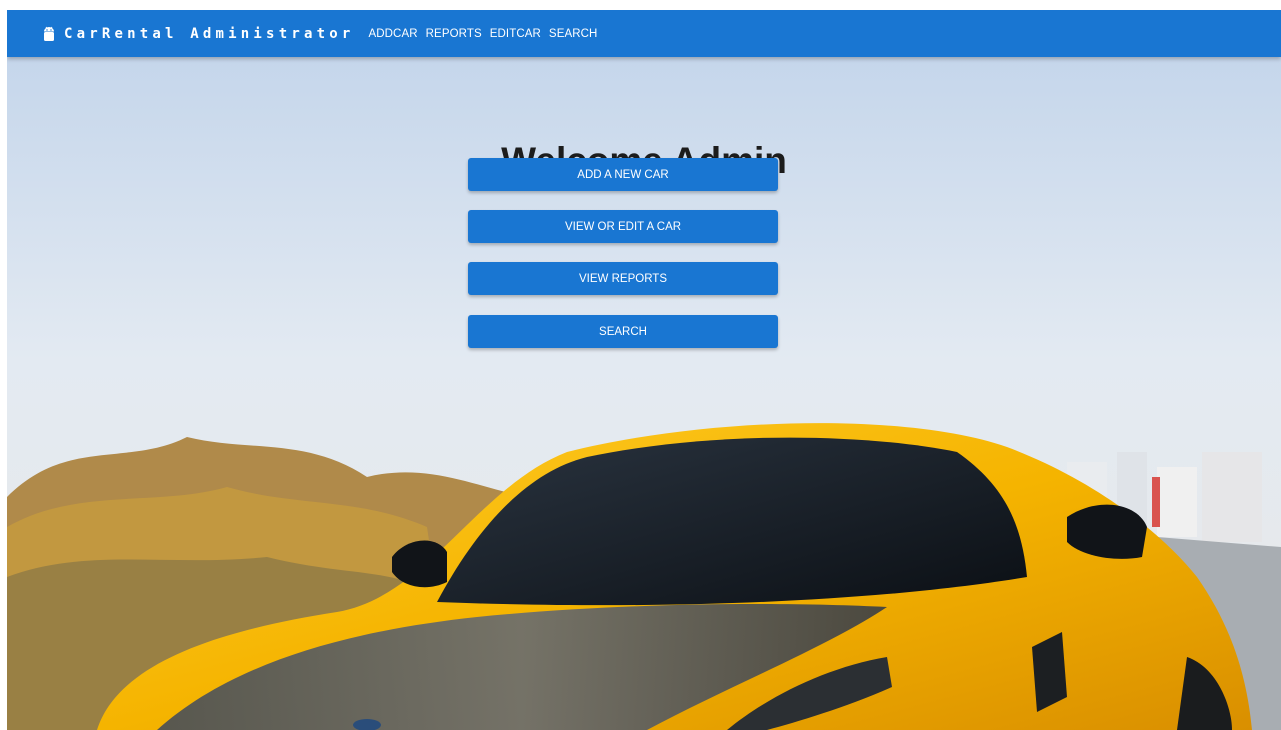 The width and height of the screenshot is (1281, 730). I want to click on nav-reports: REPORTS, so click(454, 34).